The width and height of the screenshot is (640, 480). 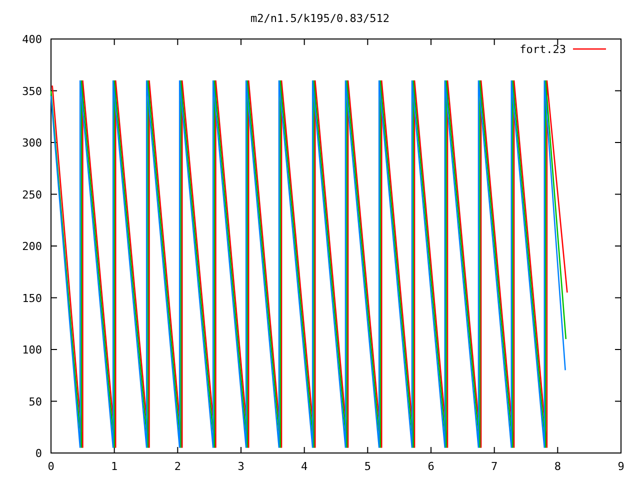 What do you see at coordinates (589, 49) in the screenshot?
I see `legend-line` at bounding box center [589, 49].